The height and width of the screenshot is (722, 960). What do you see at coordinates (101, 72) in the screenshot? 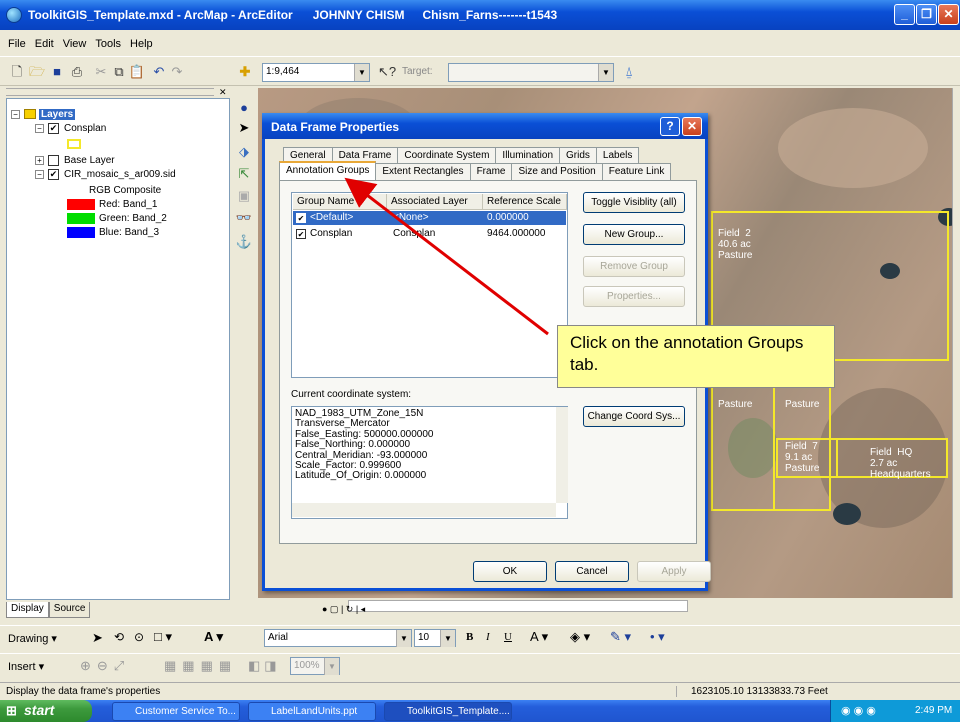
I see `cut-icon: ✂` at bounding box center [101, 72].